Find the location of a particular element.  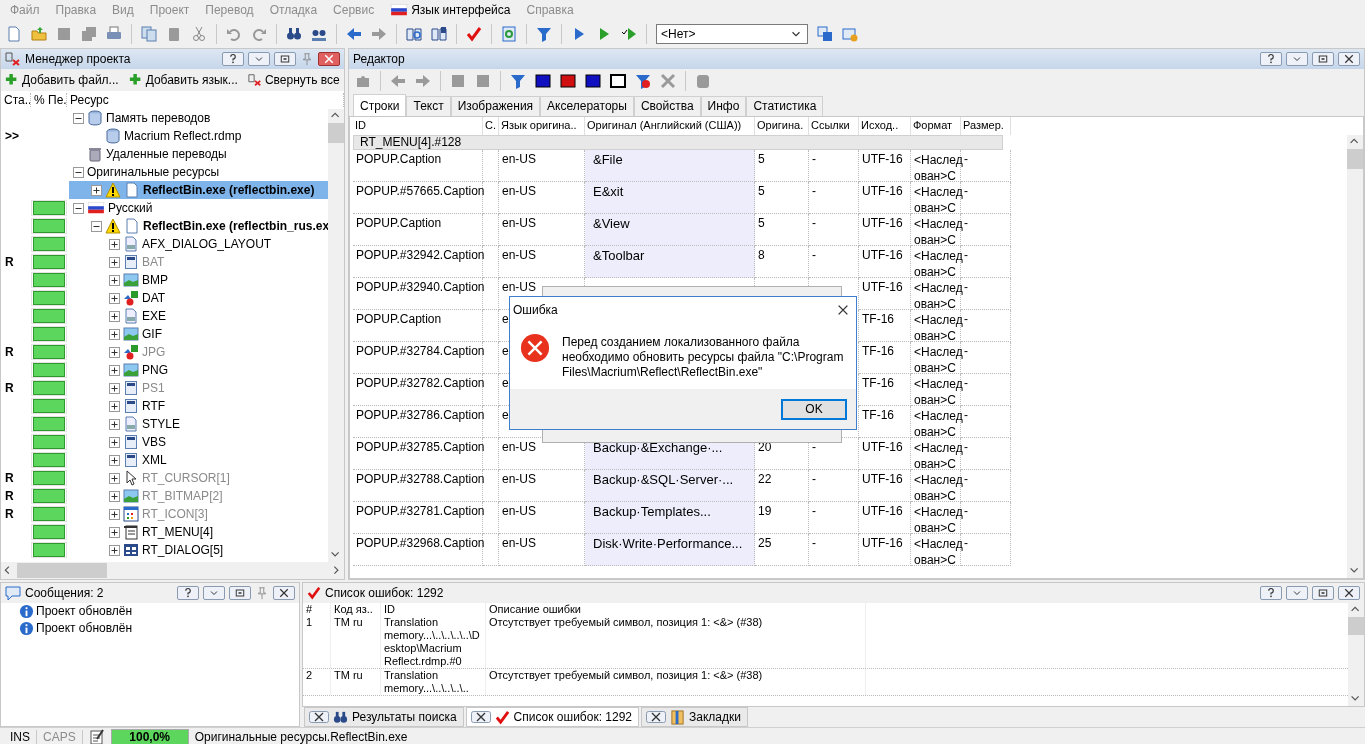

tree-row: EXE is located at coordinates (198, 316).